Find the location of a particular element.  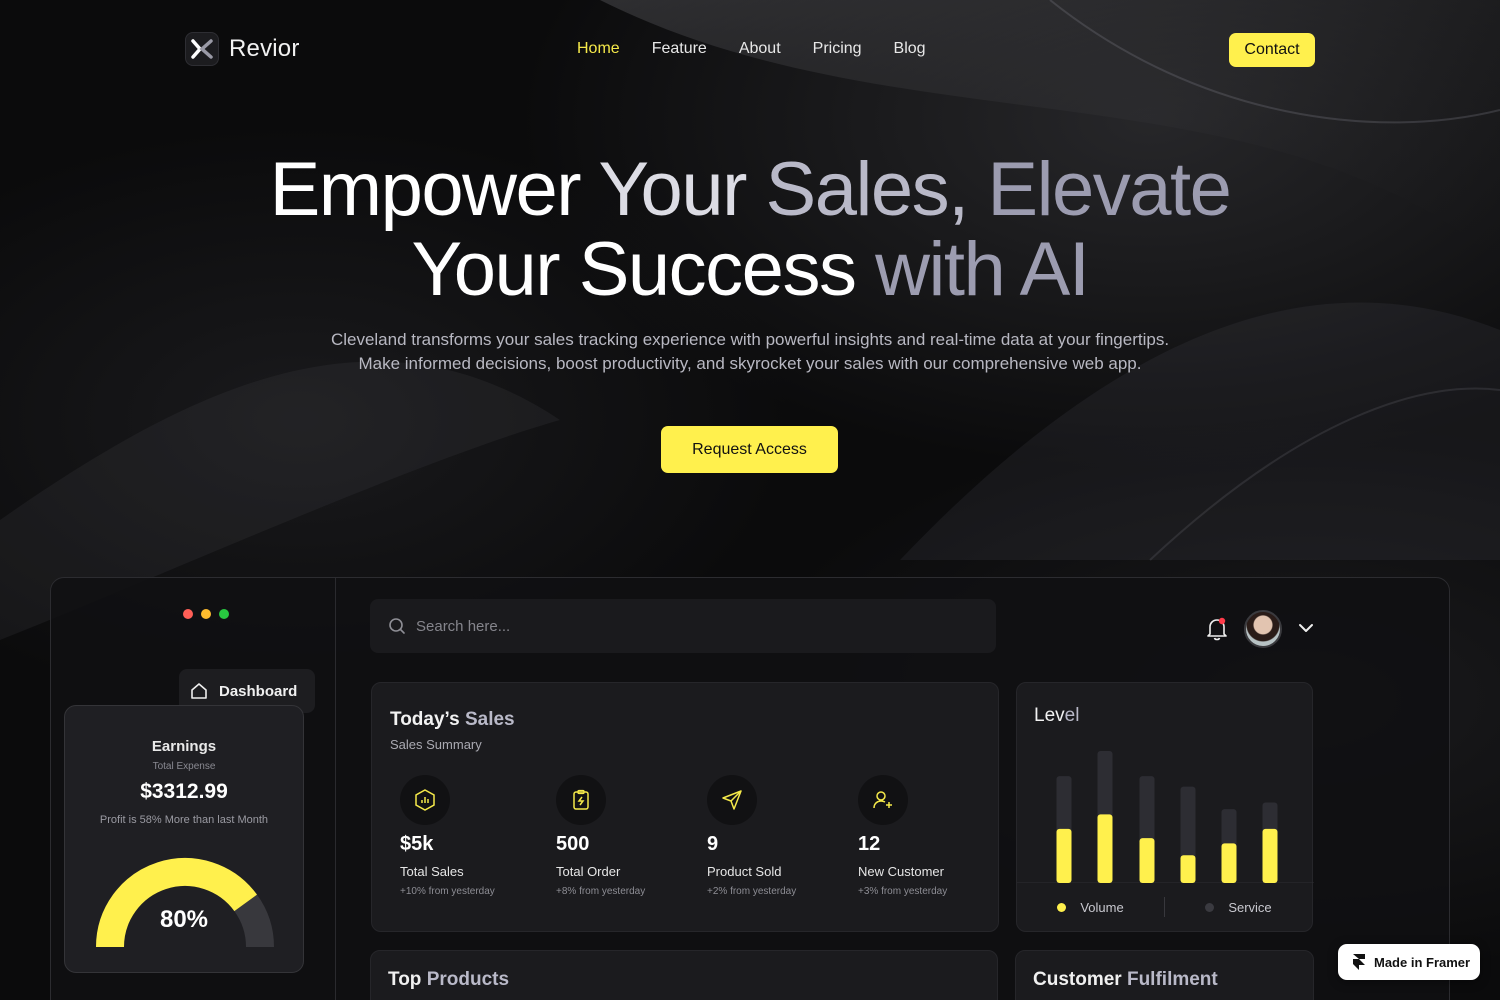

card-title-part: Products is located at coordinates (468, 979).